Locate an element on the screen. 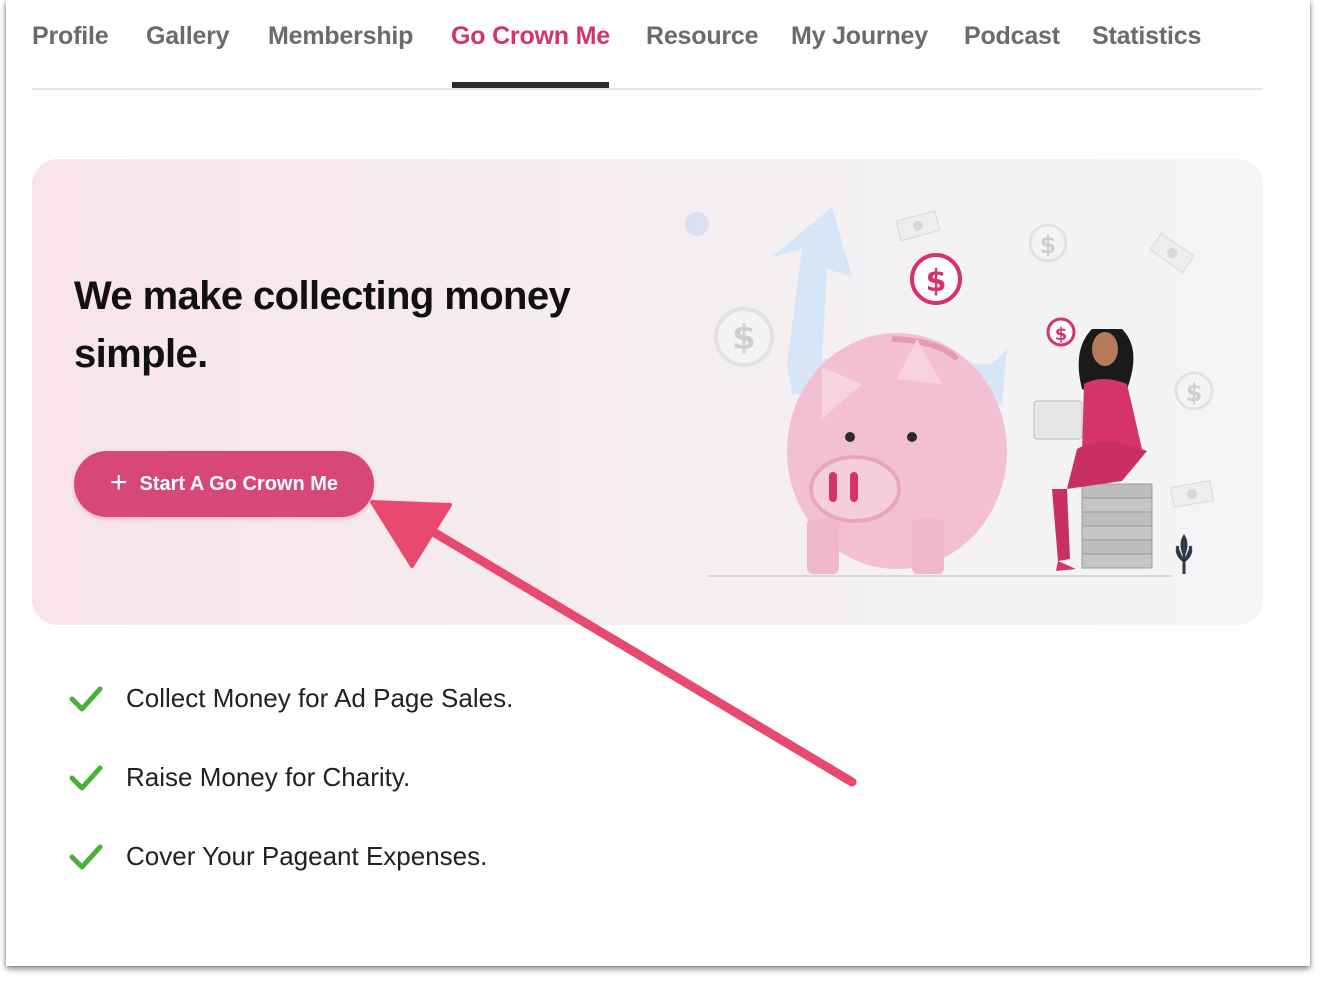  tab-go-crown-me: Go Crown Me is located at coordinates (530, 55).